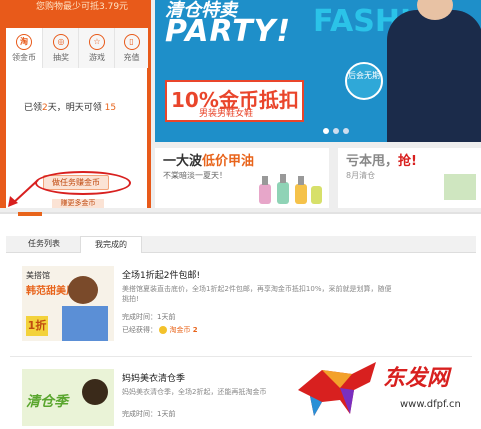  What do you see at coordinates (364, 81) in the screenshot?
I see `movie-badge: 后会无期` at bounding box center [364, 81].